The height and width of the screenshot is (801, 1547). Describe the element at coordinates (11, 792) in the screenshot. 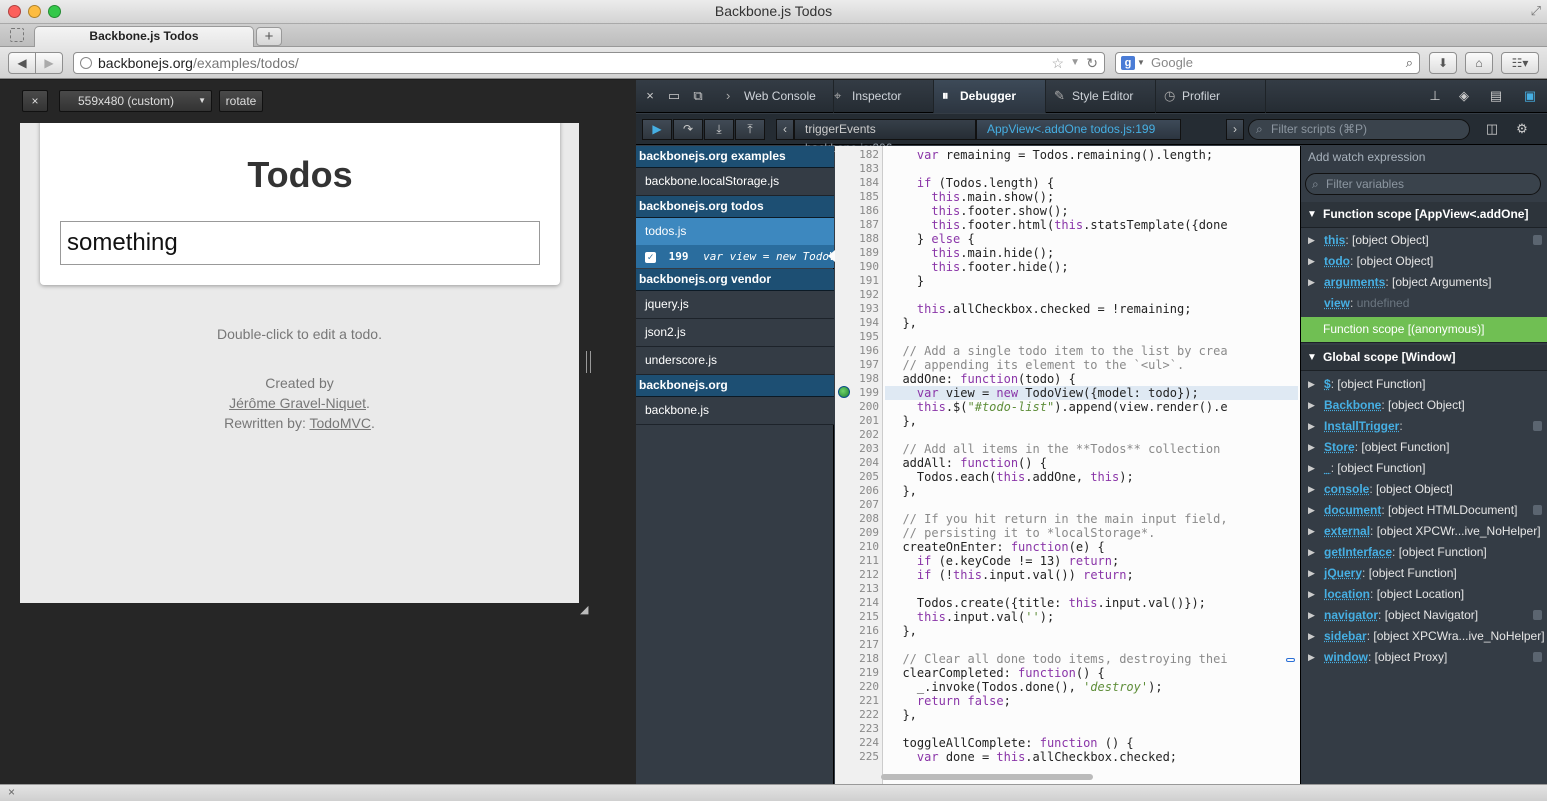

I see `close-addon-bar-icon: ×` at that location.